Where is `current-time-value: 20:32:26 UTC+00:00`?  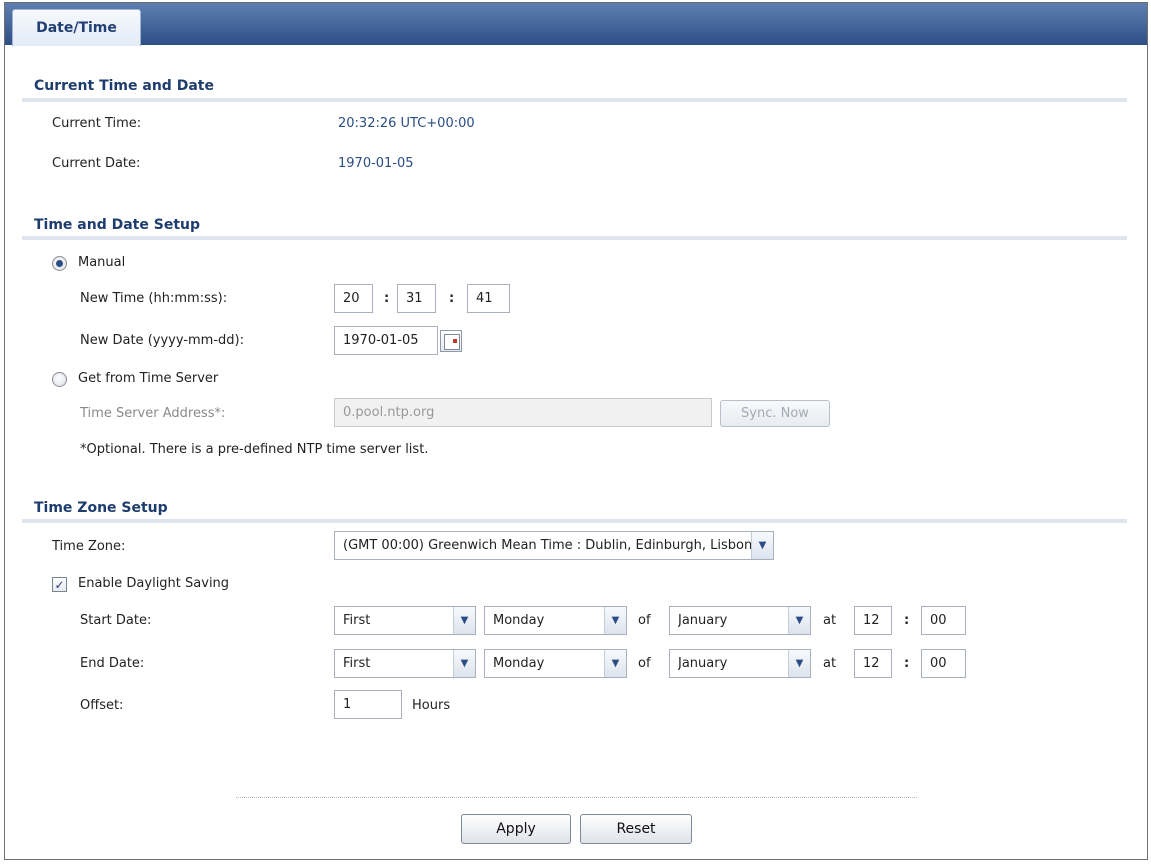 current-time-value: 20:32:26 UTC+00:00 is located at coordinates (406, 123).